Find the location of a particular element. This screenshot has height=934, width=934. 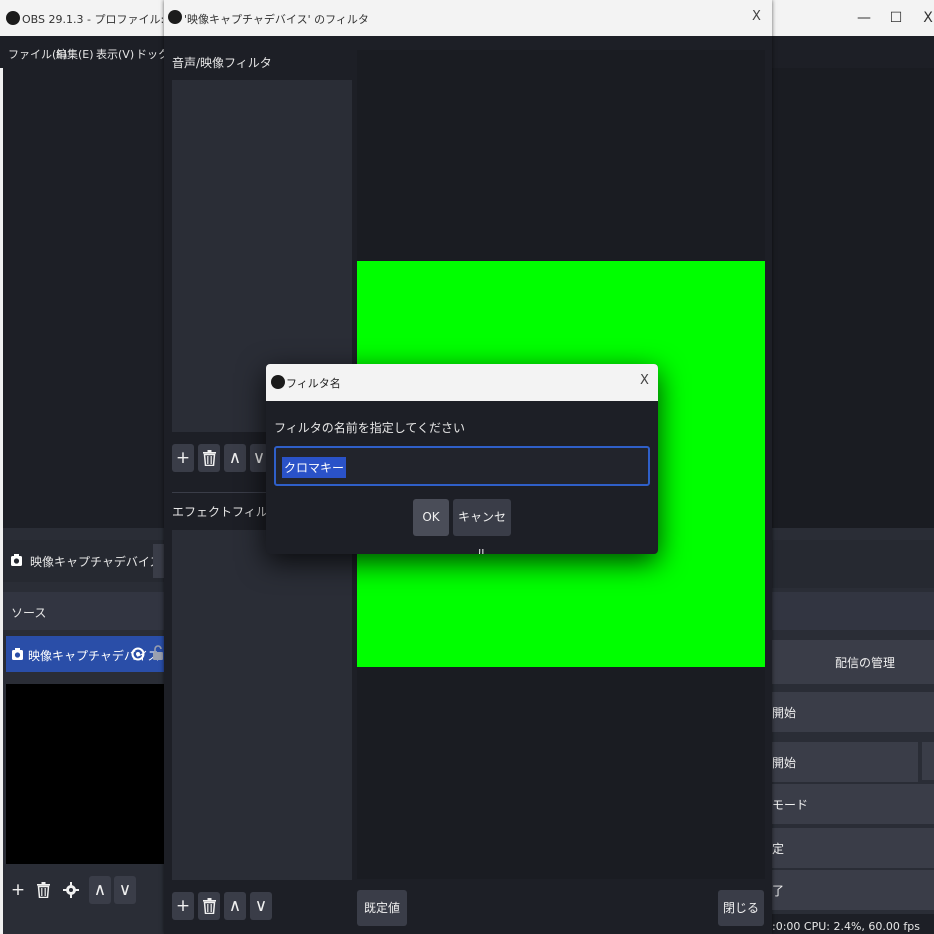

sources-dock-header: ソース is located at coordinates (83, 611).